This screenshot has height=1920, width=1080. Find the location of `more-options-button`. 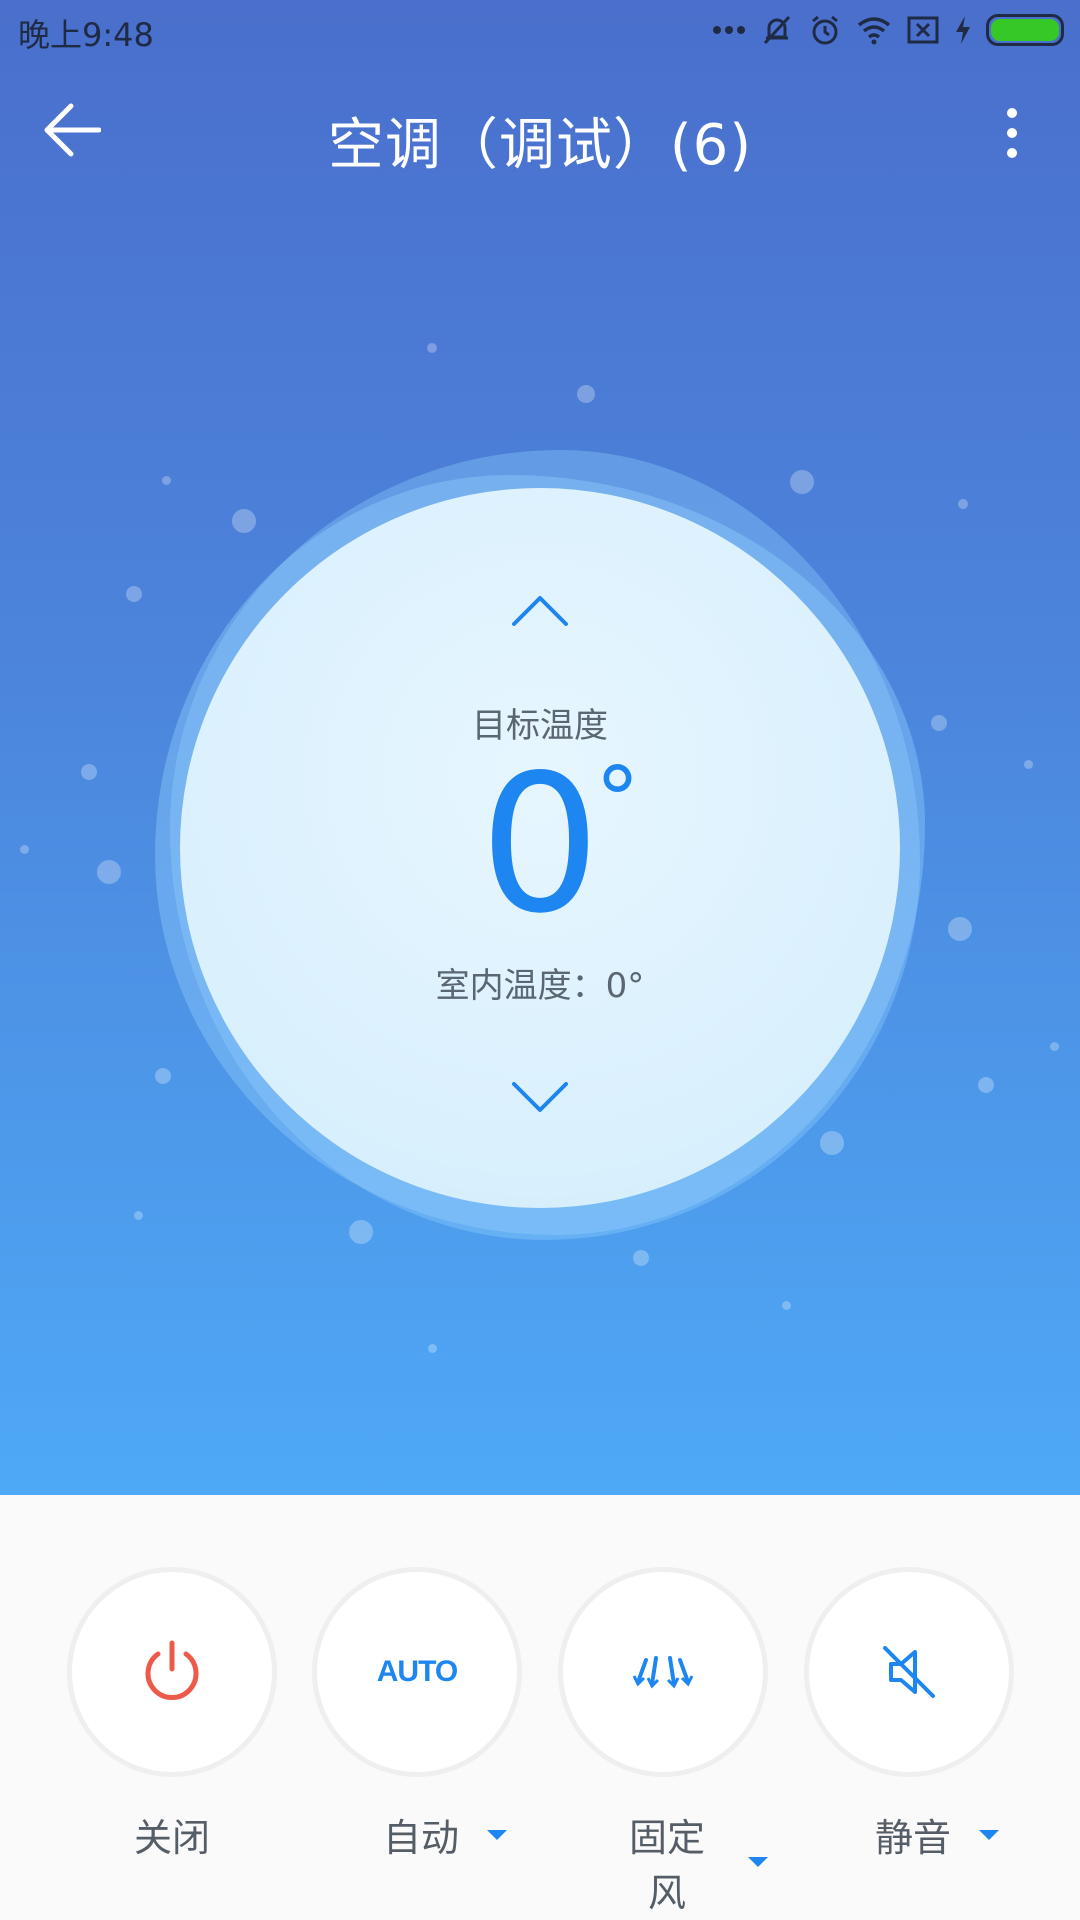

more-options-button is located at coordinates (1012, 133).